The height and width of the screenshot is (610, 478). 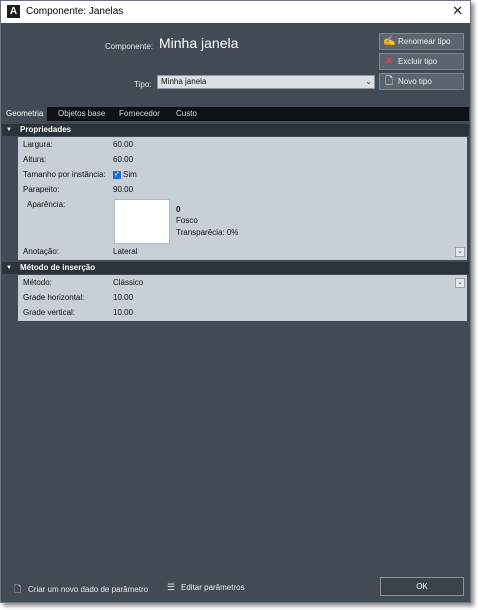 I want to click on rename-type-label: Renomear tipo, so click(x=424, y=41).